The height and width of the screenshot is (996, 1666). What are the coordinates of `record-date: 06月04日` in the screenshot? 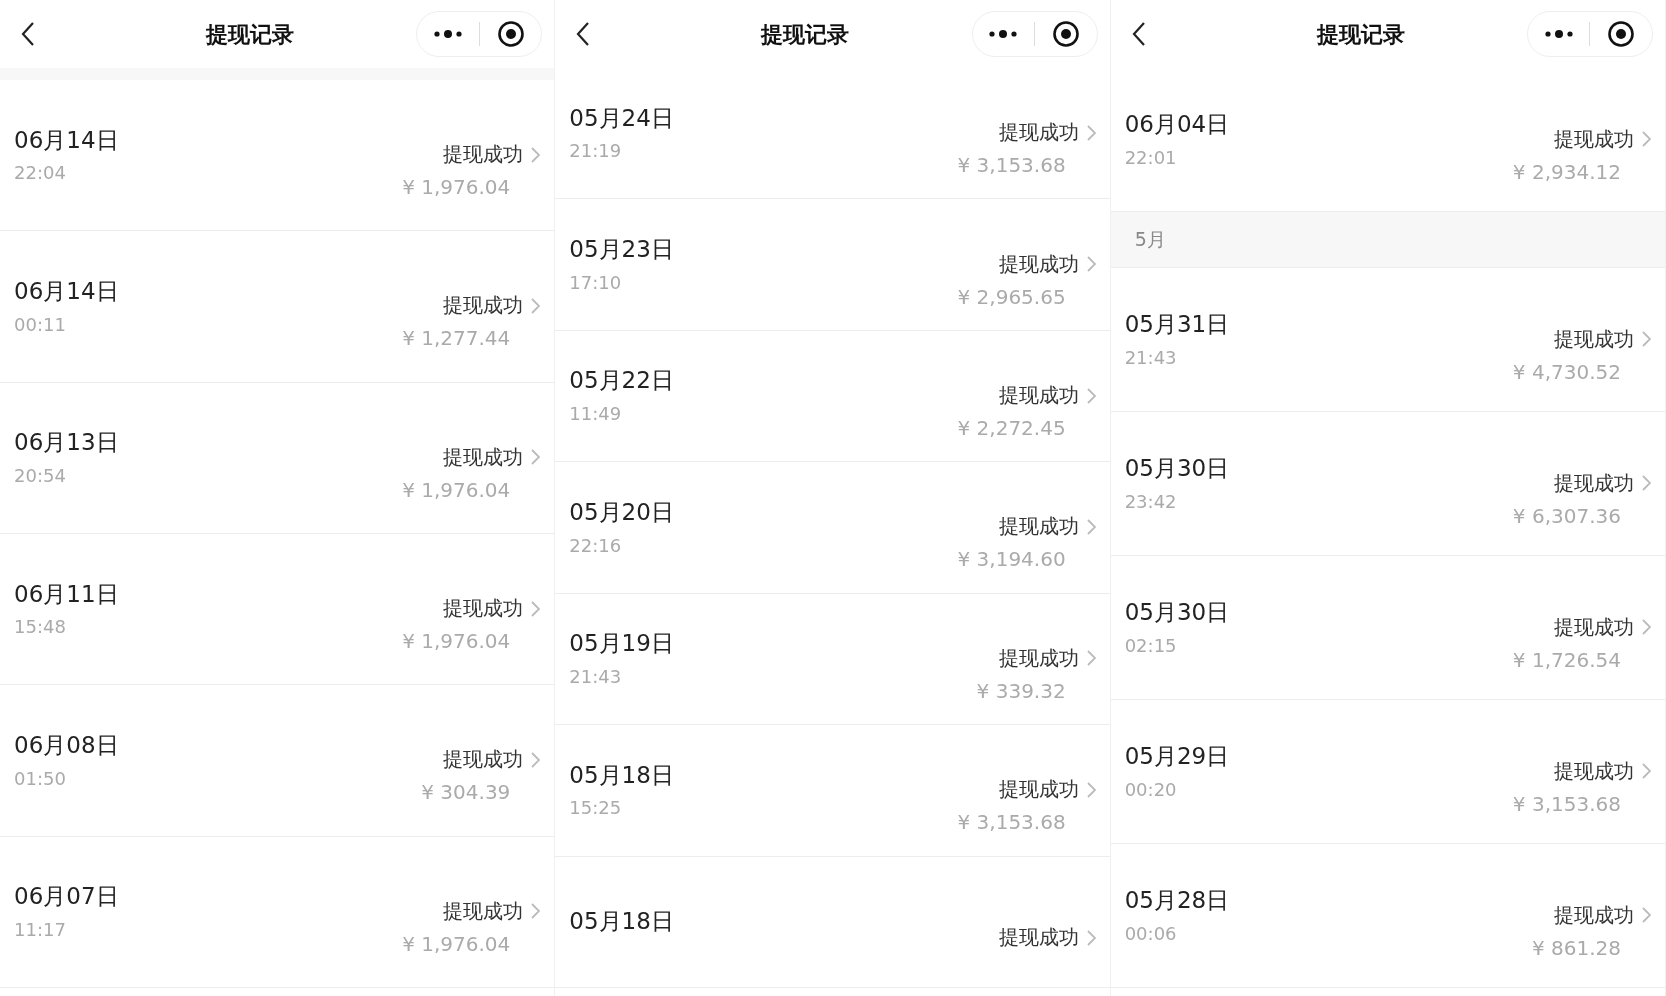 It's located at (1177, 124).